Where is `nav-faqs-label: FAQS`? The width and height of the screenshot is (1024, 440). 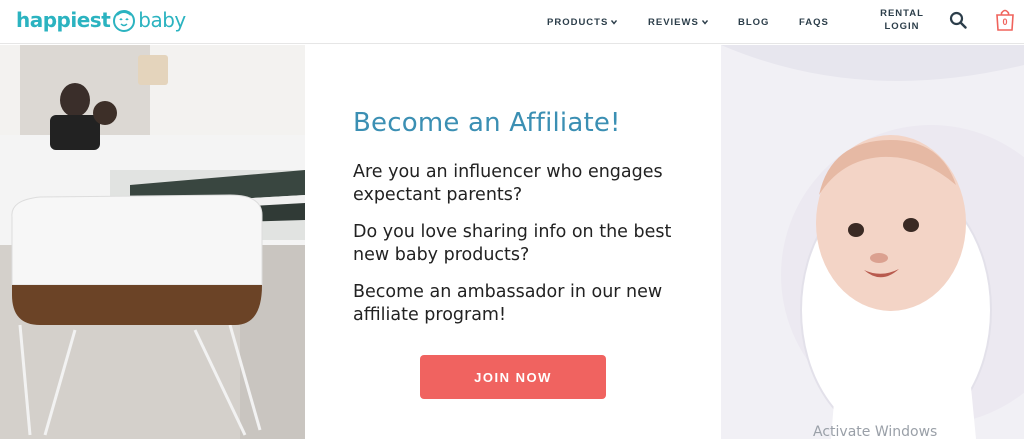 nav-faqs-label: FAQS is located at coordinates (814, 22).